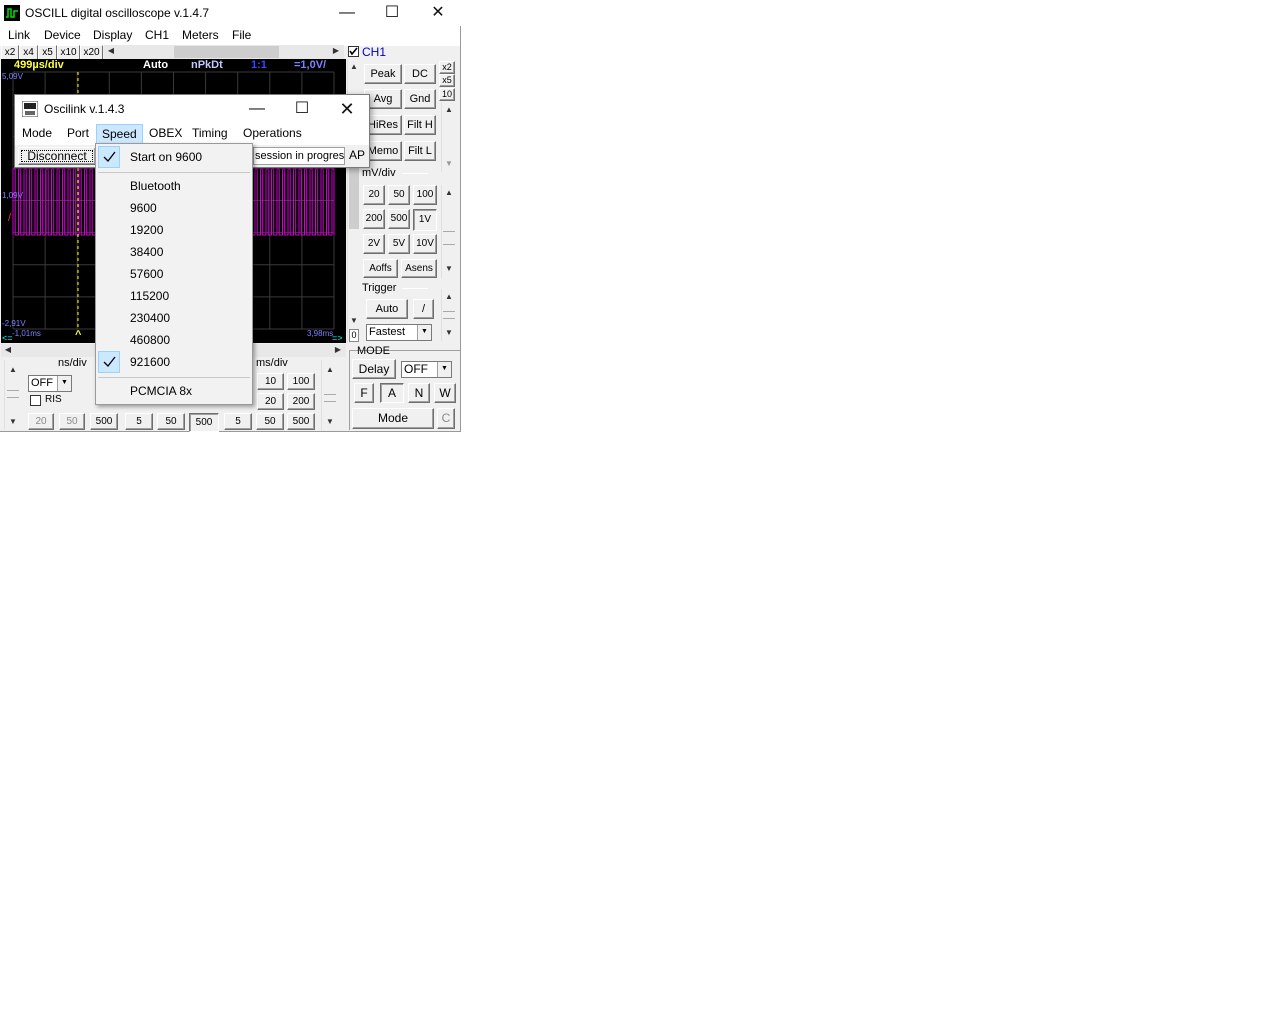 The image size is (1280, 1024). What do you see at coordinates (119, 134) in the screenshot?
I see `oscilink-menu-speed: Speed` at bounding box center [119, 134].